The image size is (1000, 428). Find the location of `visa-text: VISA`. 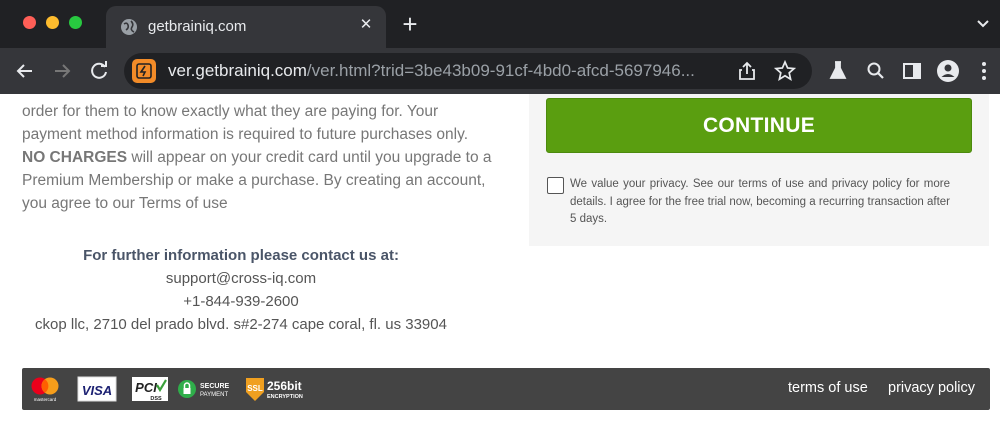

visa-text: VISA is located at coordinates (97, 390).